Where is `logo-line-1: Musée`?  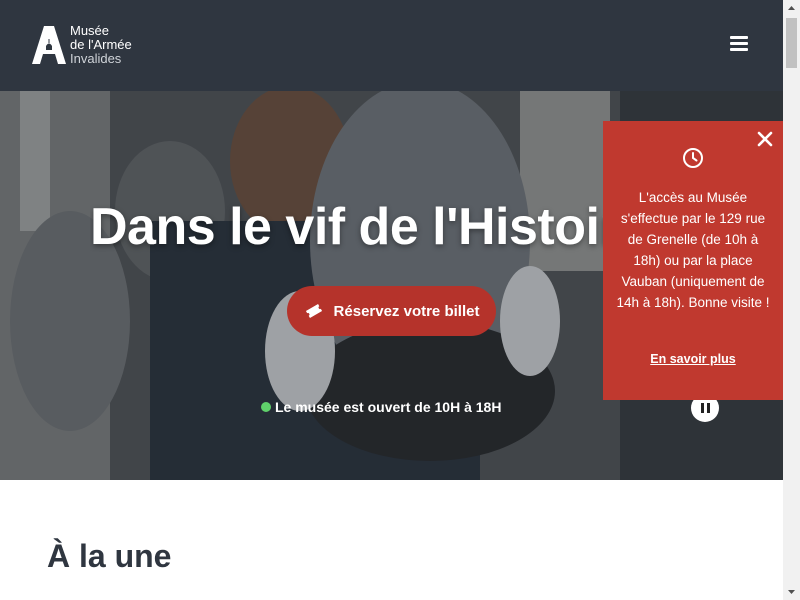
logo-line-1: Musée is located at coordinates (90, 30).